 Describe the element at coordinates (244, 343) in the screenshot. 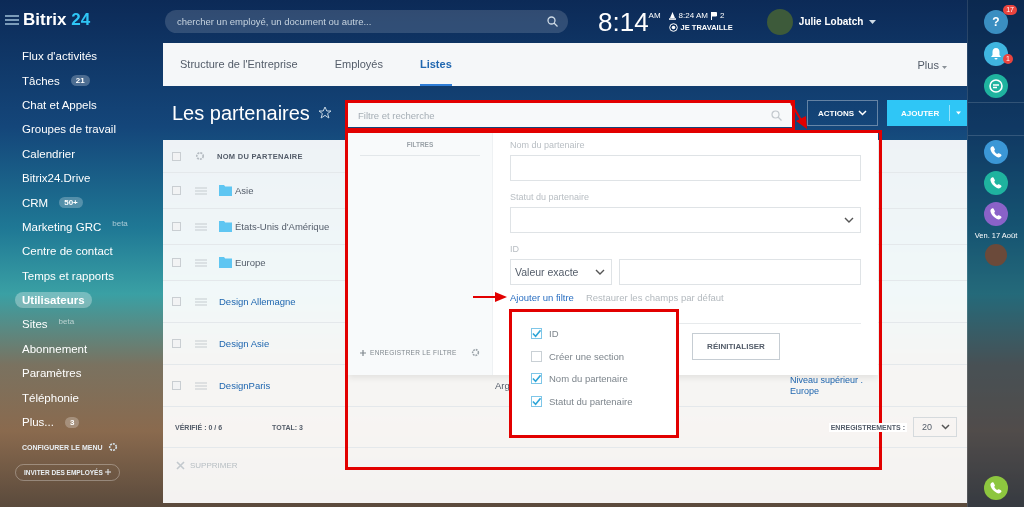

I see `partner-name: Design Asie` at that location.